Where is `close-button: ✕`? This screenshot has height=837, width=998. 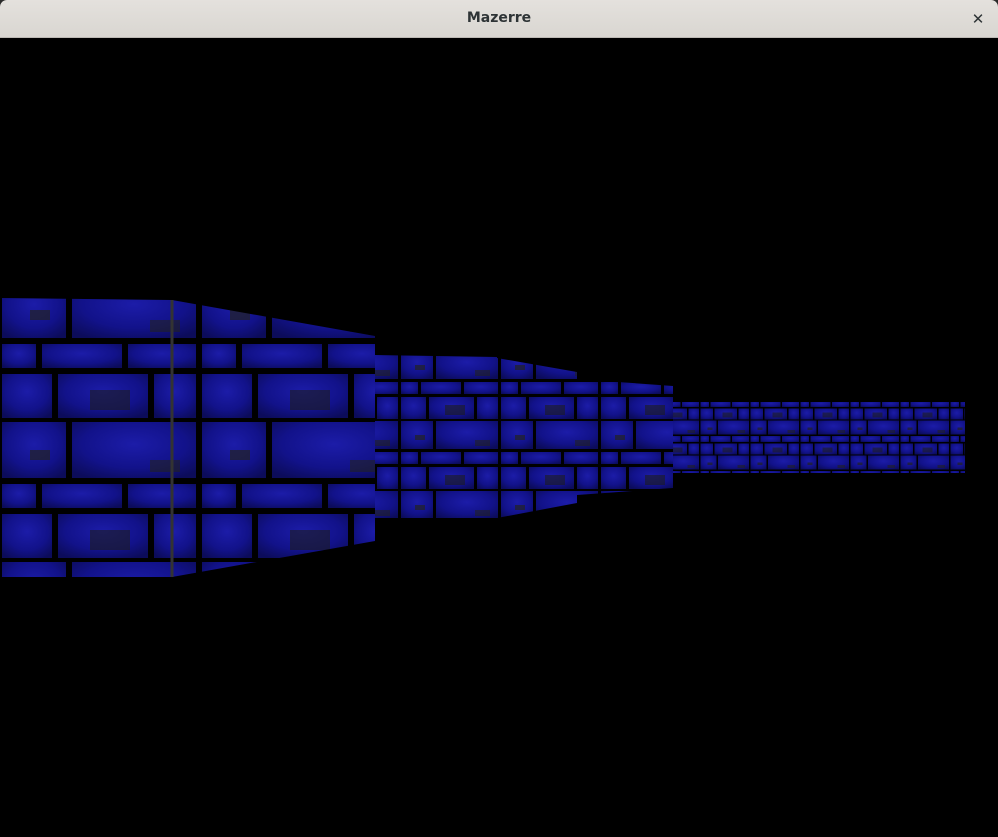
close-button: ✕ is located at coordinates (978, 19).